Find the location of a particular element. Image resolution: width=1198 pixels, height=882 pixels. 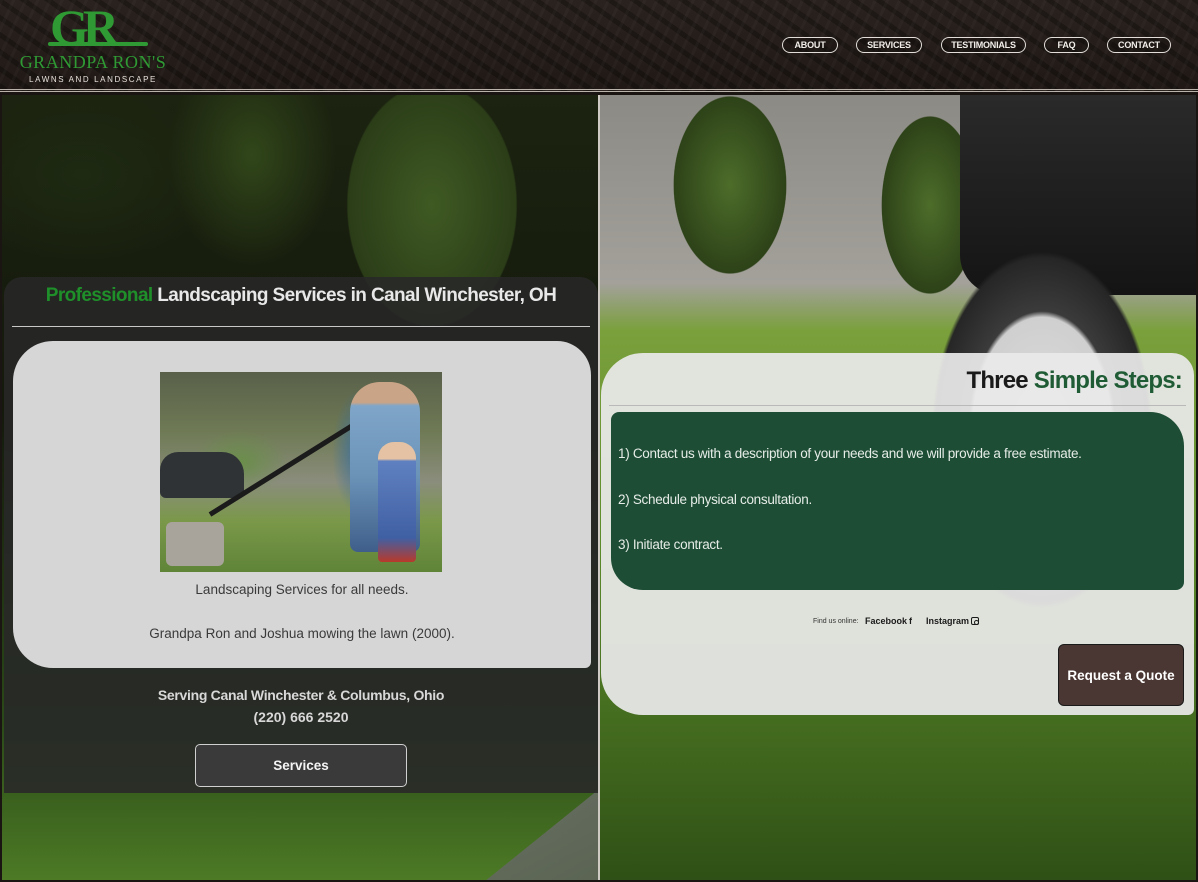

facebook-label: Facebook is located at coordinates (886, 621).